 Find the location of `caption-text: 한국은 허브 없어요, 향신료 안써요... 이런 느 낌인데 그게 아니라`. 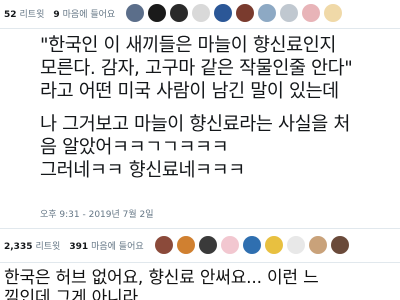

caption-text: 한국은 허브 없어요, 향신료 안써요... 이런 느 낌인데 그게 아니라 is located at coordinates (161, 284).